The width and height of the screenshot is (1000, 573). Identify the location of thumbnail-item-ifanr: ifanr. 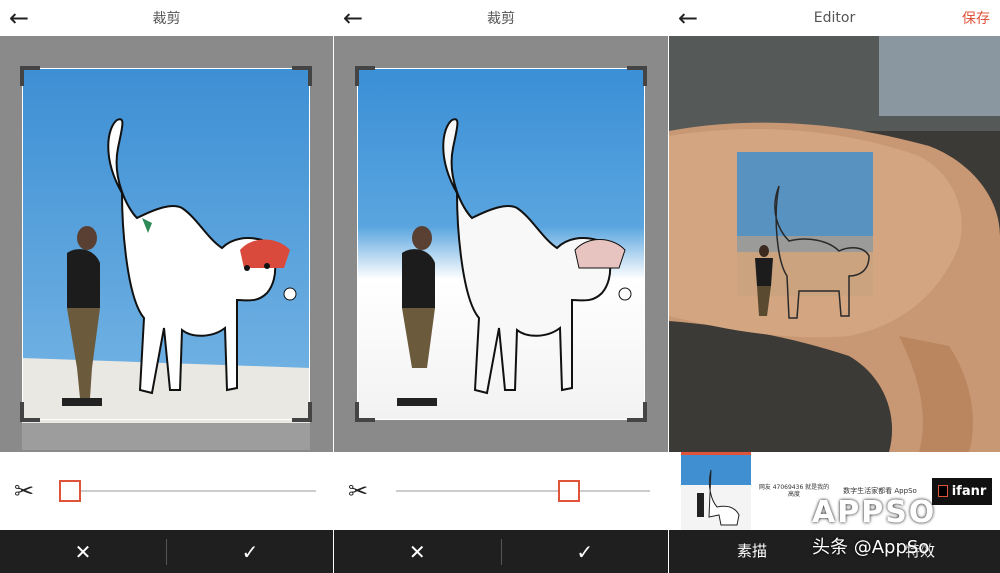
(962, 491).